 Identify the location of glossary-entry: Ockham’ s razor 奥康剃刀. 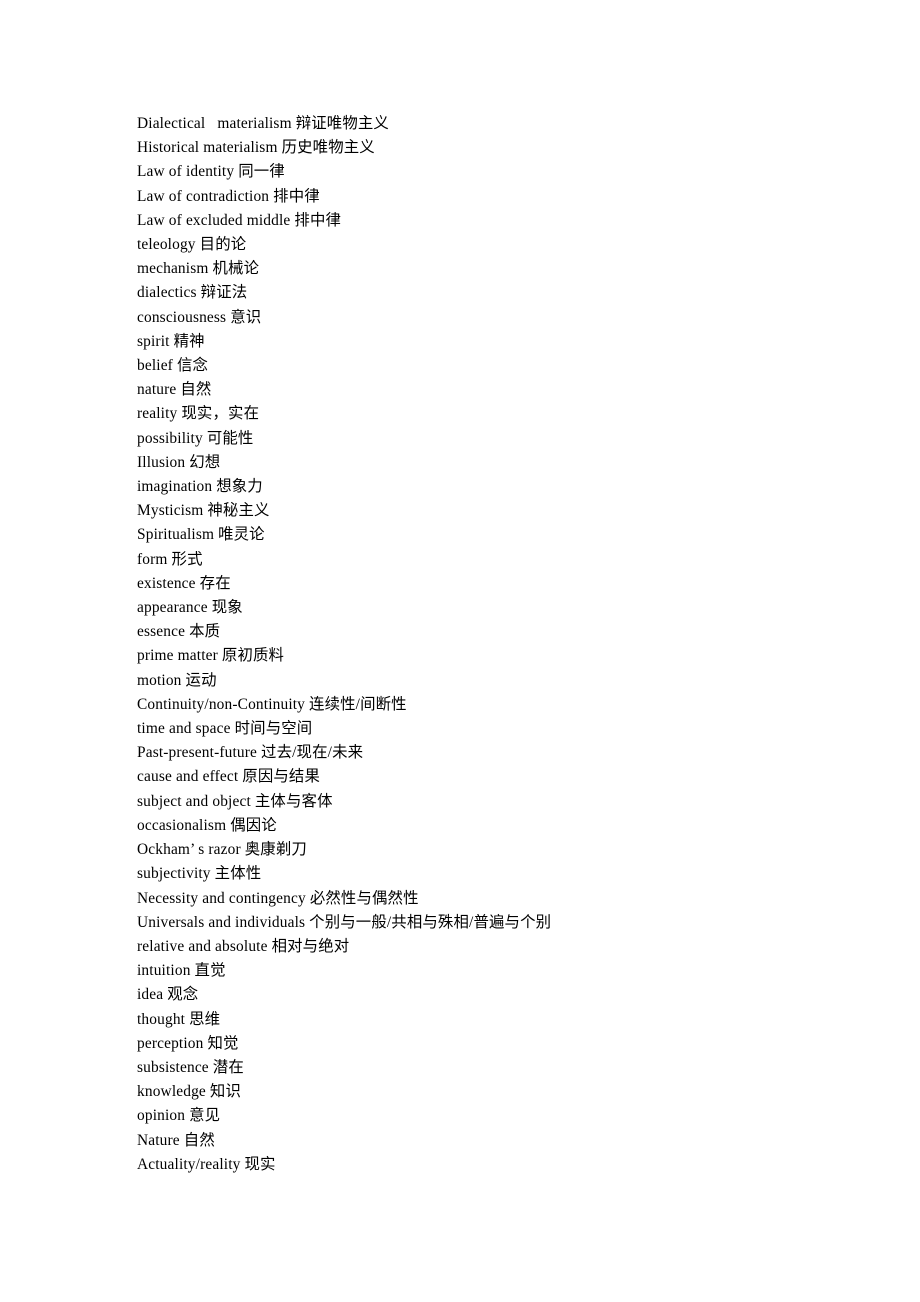
(222, 850).